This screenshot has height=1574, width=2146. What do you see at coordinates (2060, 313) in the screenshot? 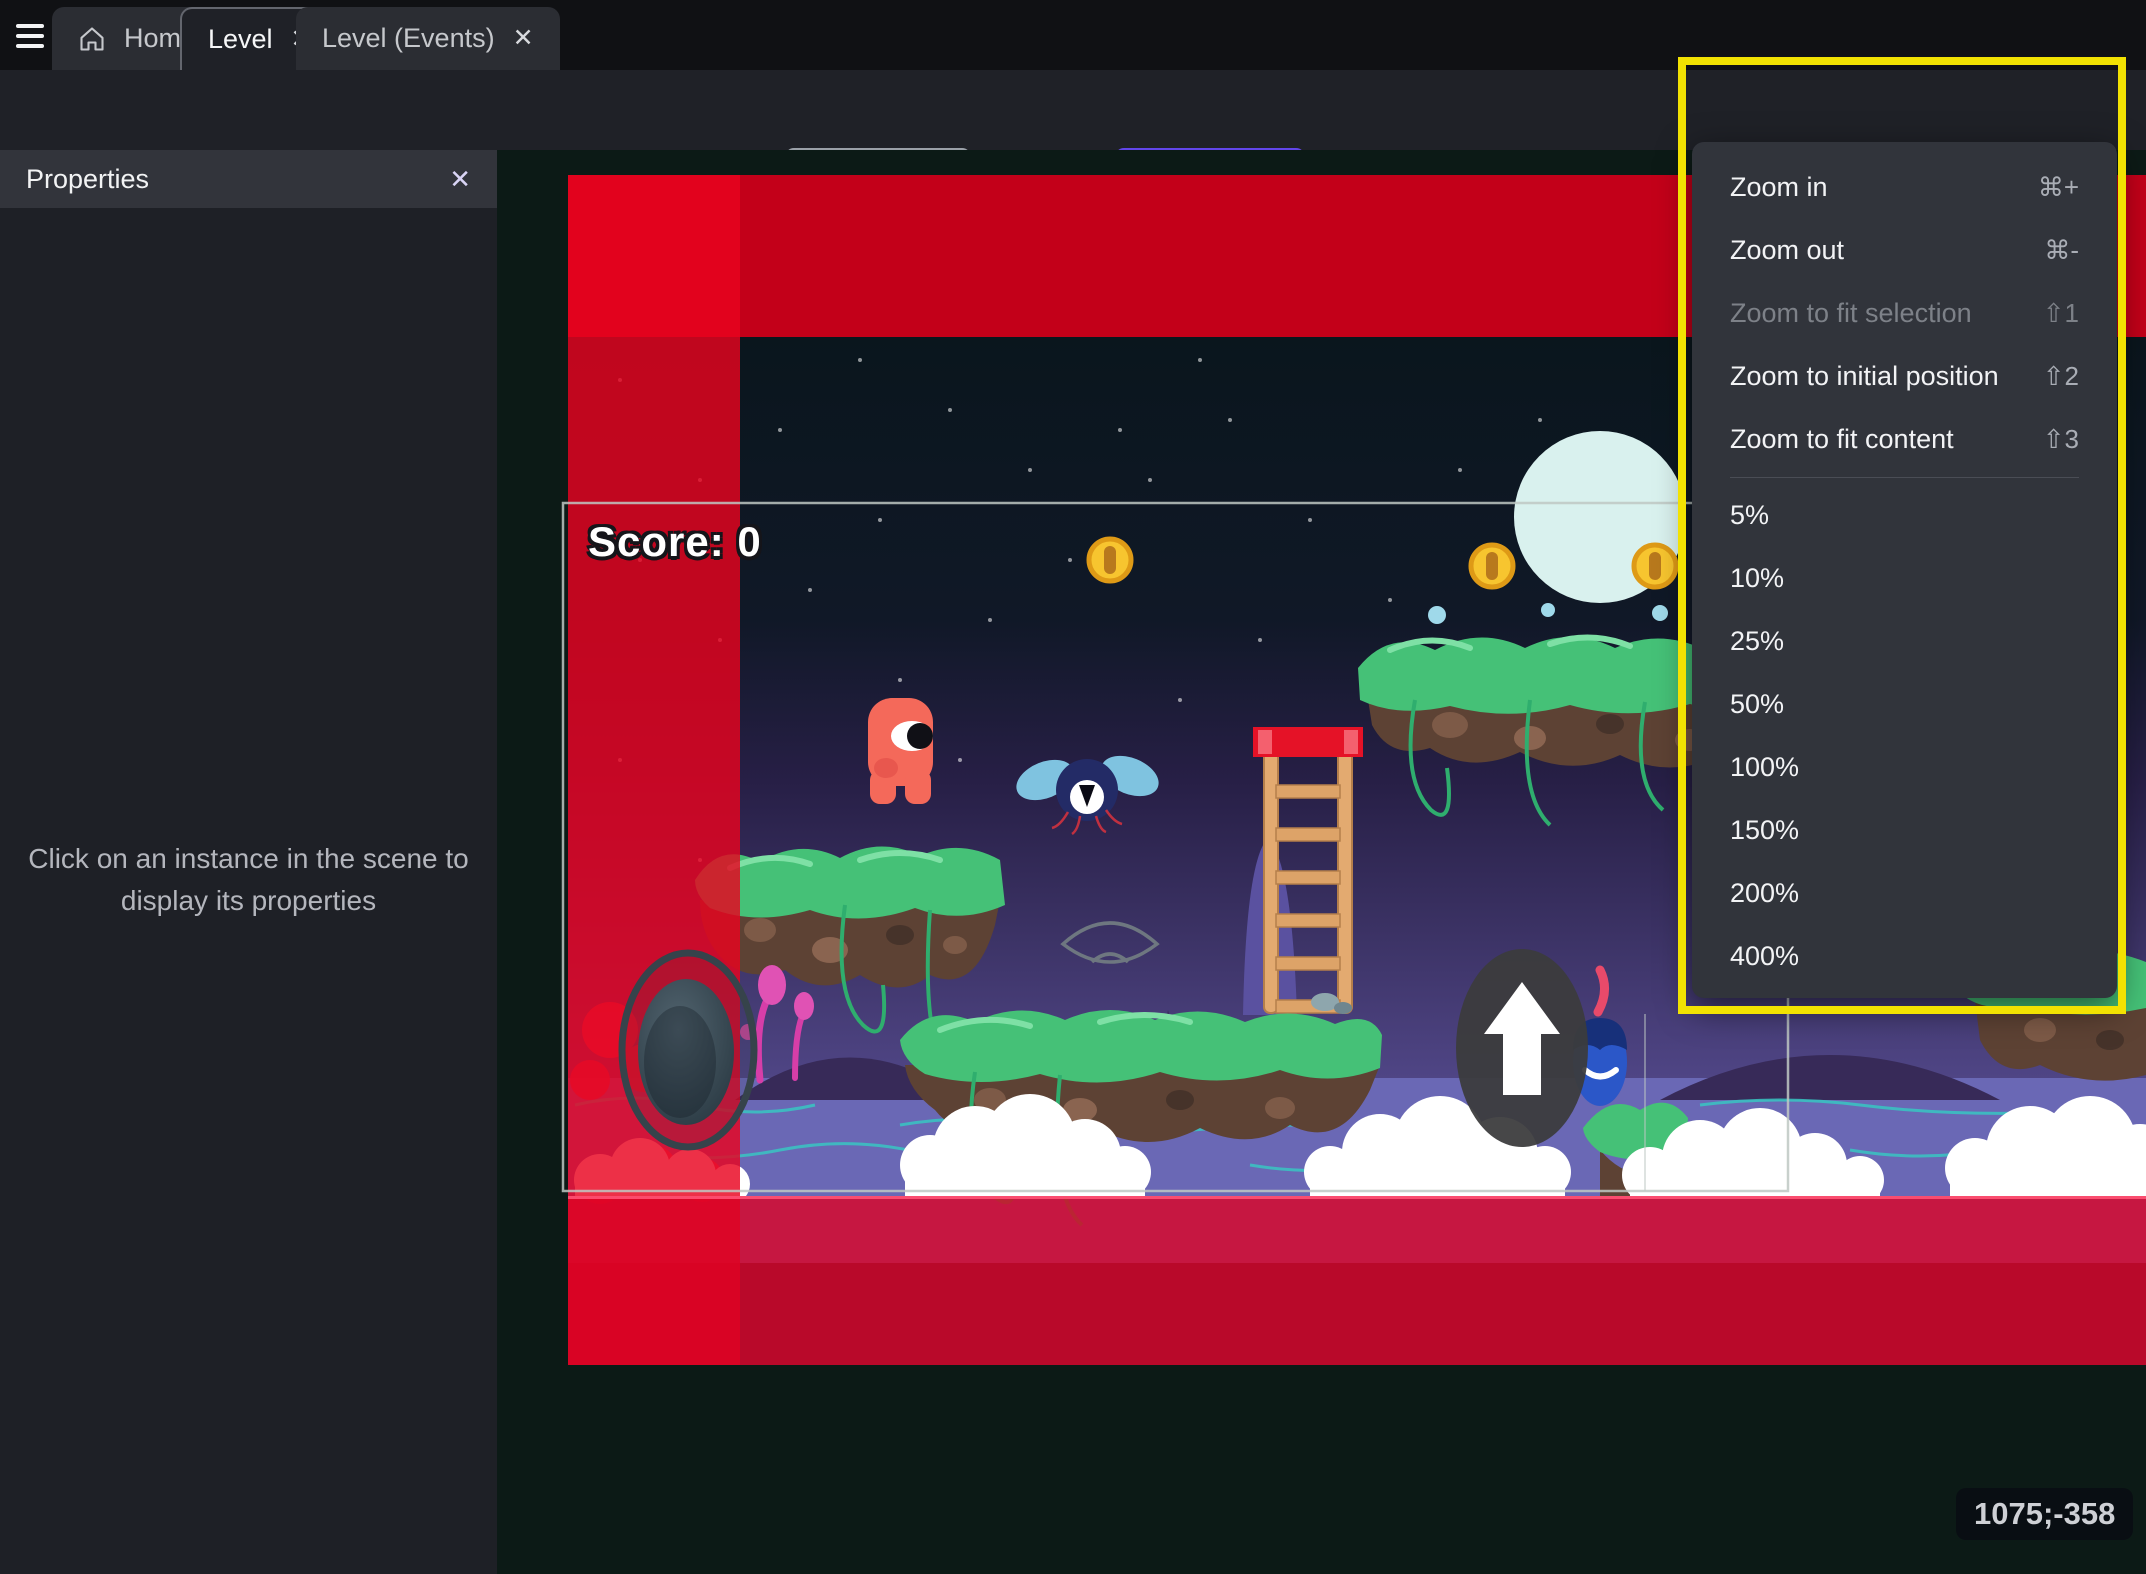
I see `shortcut-label: ⇧1` at bounding box center [2060, 313].